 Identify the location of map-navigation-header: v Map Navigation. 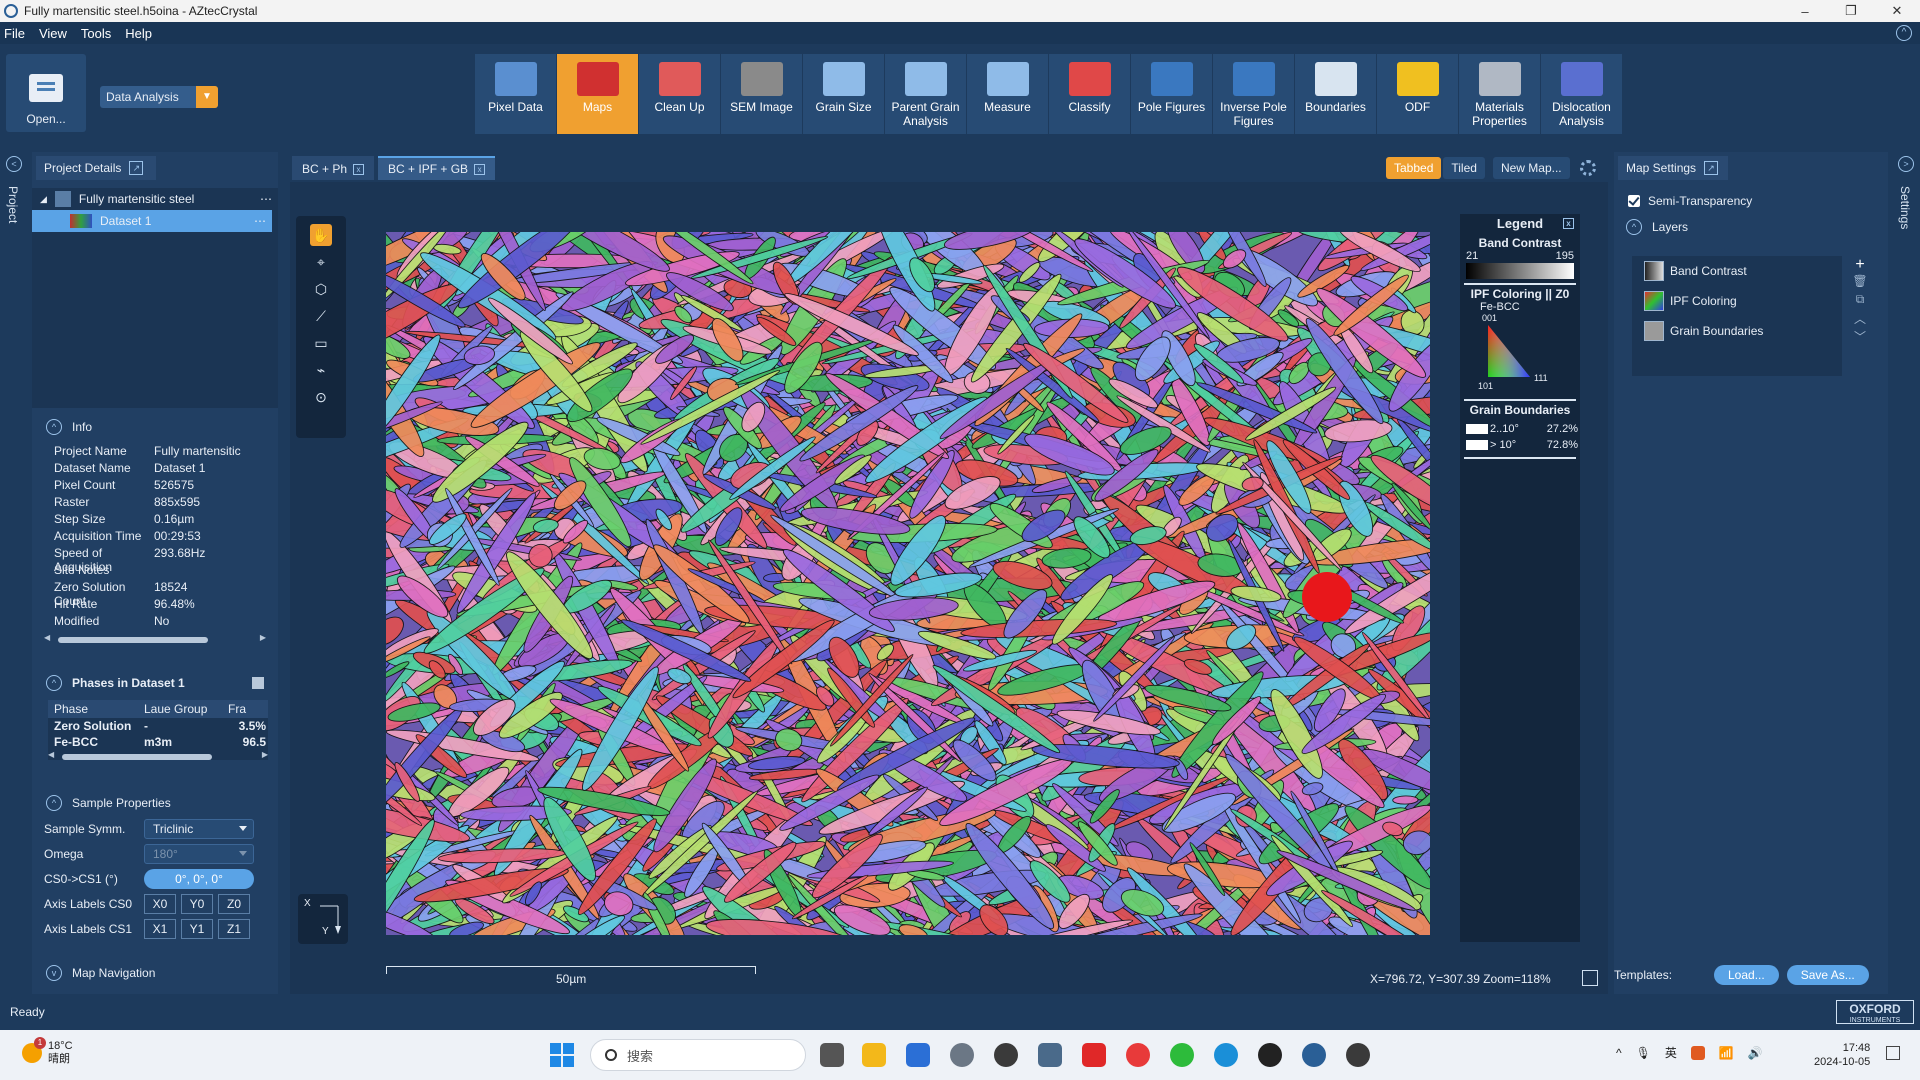
(155, 973).